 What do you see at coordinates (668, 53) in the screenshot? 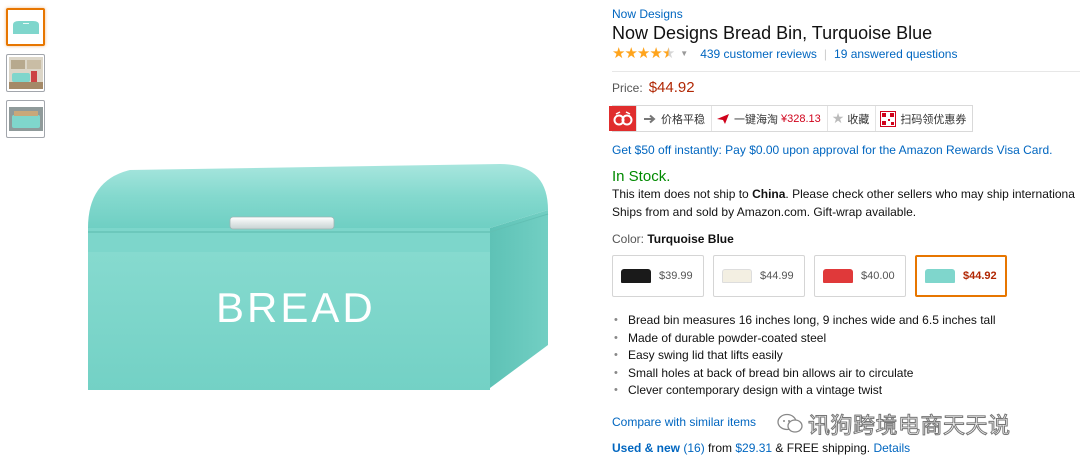
I see `half-star-icon: ★` at bounding box center [668, 53].